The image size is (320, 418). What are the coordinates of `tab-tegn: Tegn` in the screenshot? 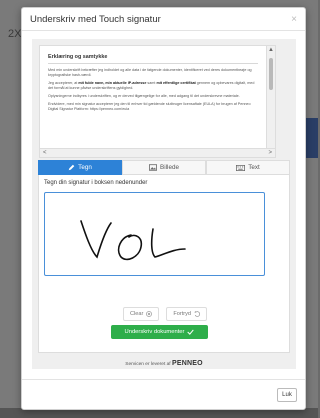 It's located at (80, 167).